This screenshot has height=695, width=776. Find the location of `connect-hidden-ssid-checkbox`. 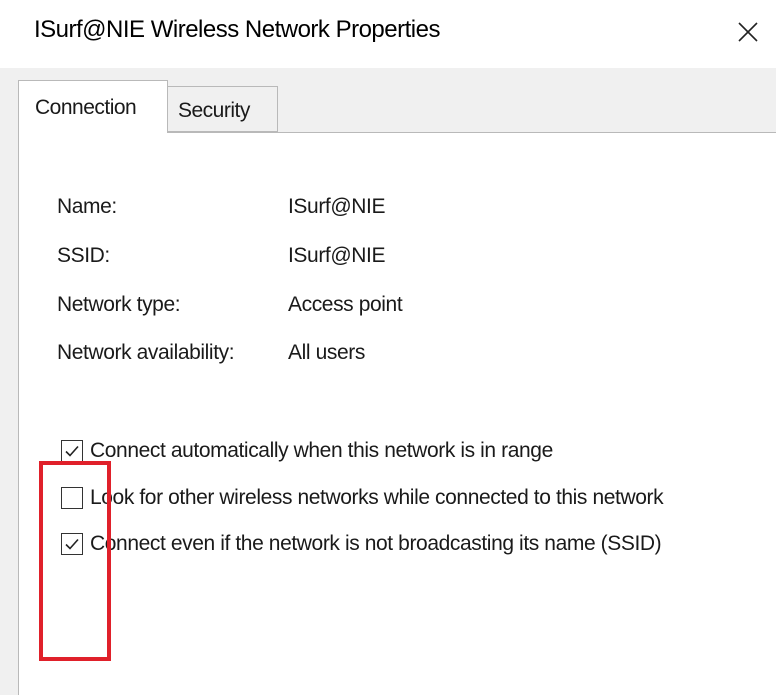

connect-hidden-ssid-checkbox is located at coordinates (72, 544).